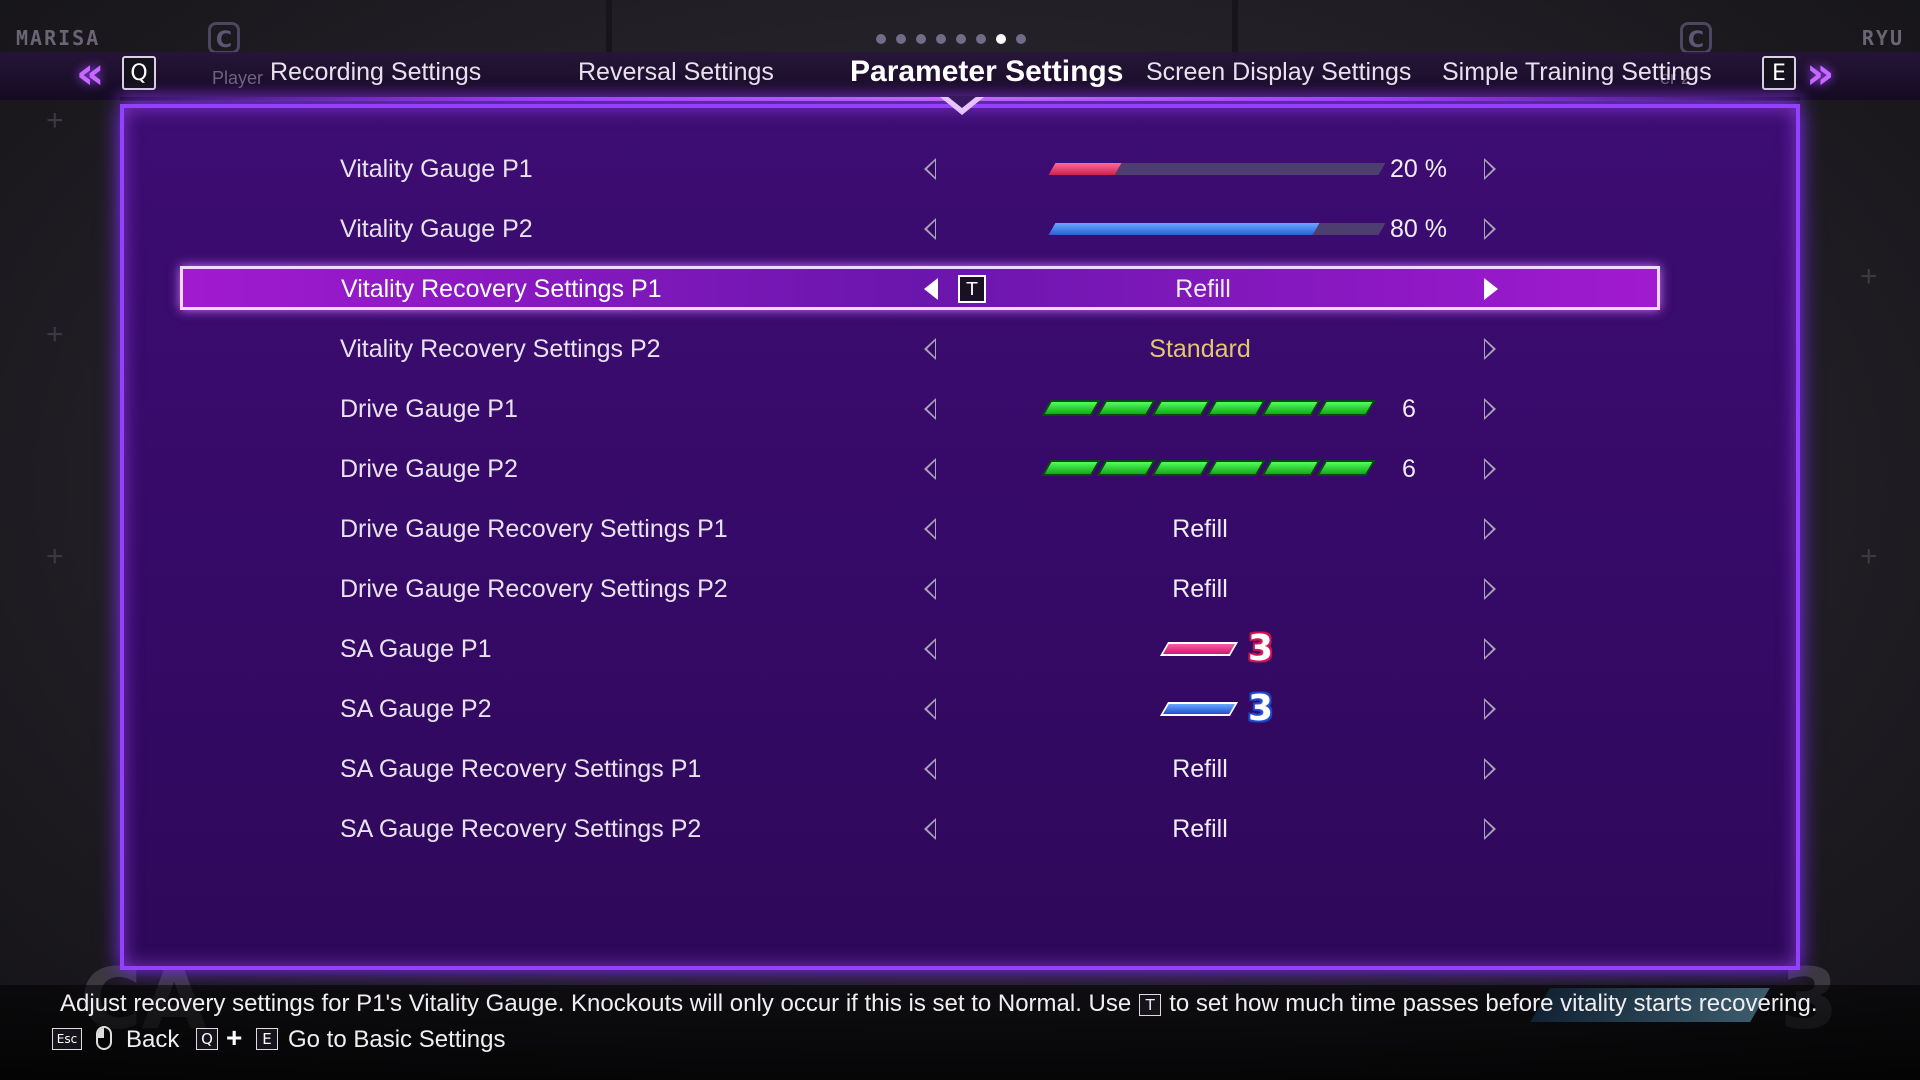  Describe the element at coordinates (58, 38) in the screenshot. I see `left-player-name: MARISA` at that location.